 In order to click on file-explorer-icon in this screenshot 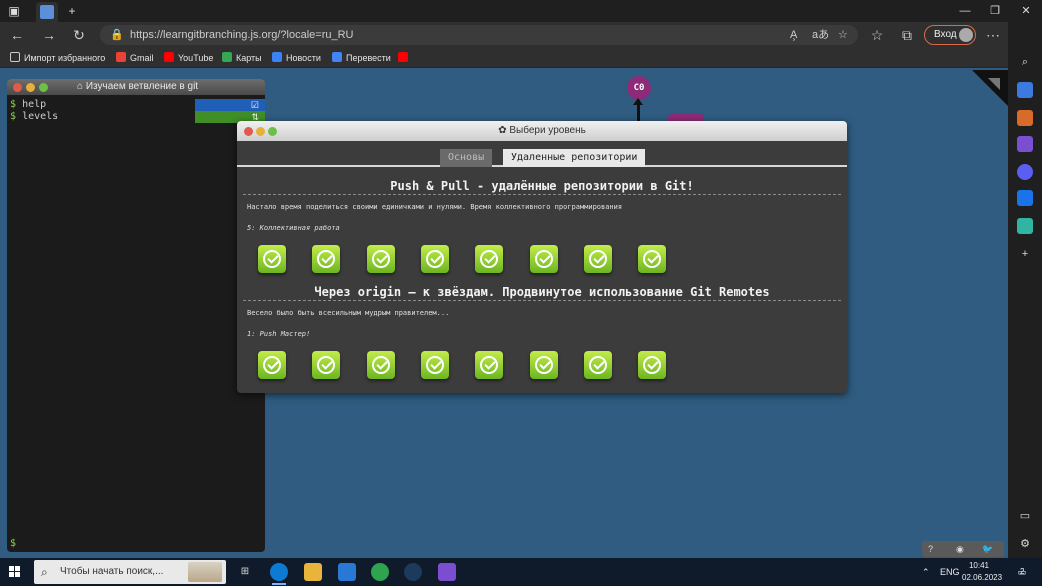, I will do `click(313, 572)`.